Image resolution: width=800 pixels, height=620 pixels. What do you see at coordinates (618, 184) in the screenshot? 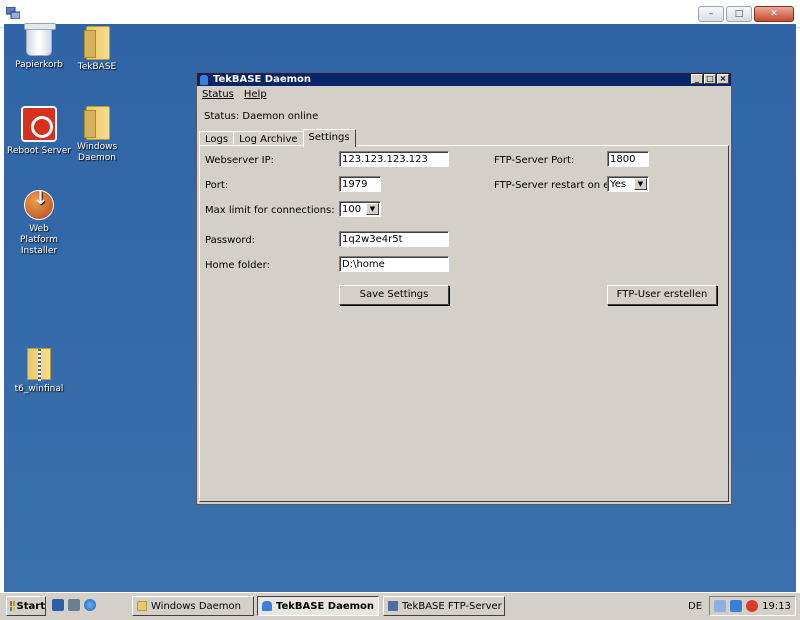
I see `ftp-restart-value: Yes` at bounding box center [618, 184].